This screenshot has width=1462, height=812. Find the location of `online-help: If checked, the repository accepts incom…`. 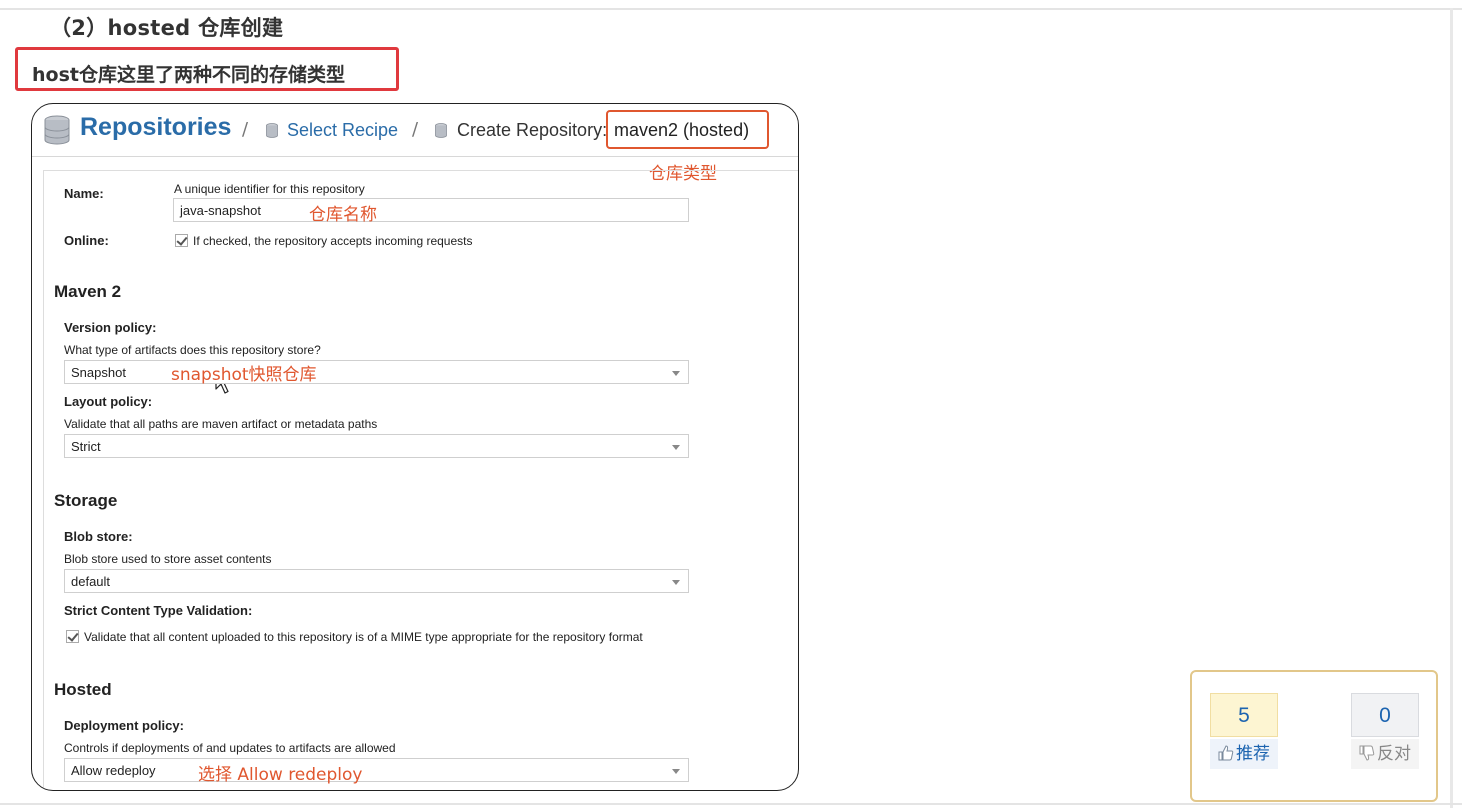

online-help: If checked, the repository accepts incom… is located at coordinates (333, 241).